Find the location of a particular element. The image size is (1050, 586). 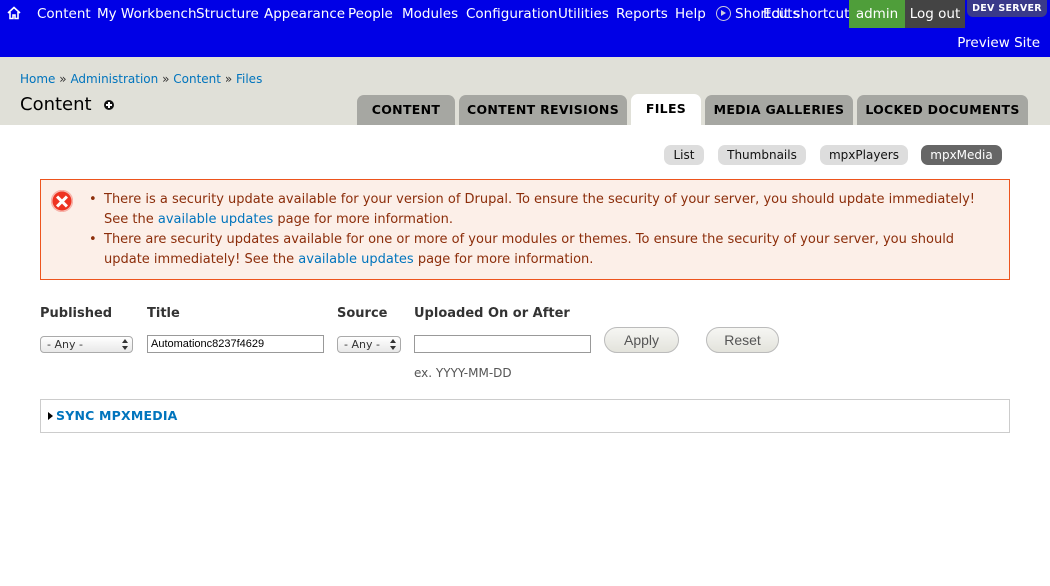

breadcrumb-home: Home is located at coordinates (37, 79).